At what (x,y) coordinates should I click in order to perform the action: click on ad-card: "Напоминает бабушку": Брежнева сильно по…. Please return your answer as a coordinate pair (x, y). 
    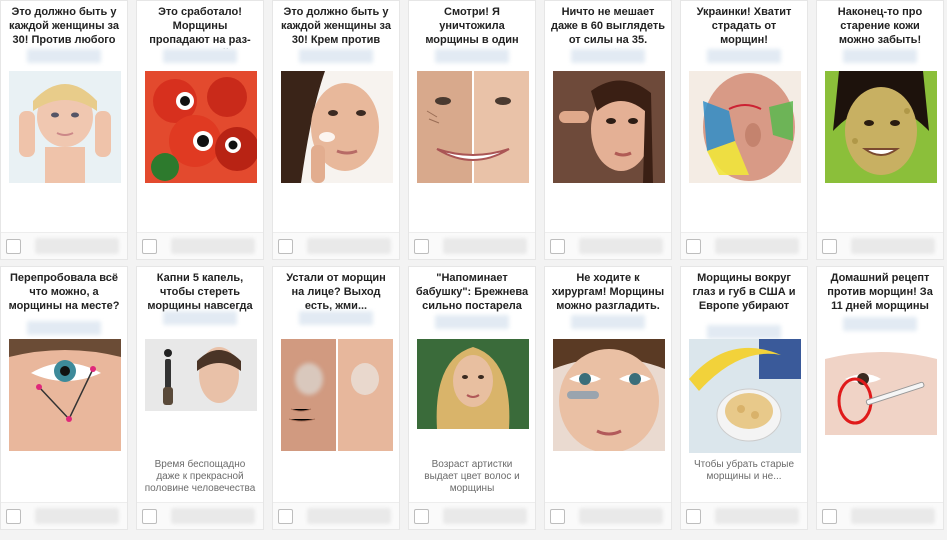
    Looking at the image, I should click on (472, 398).